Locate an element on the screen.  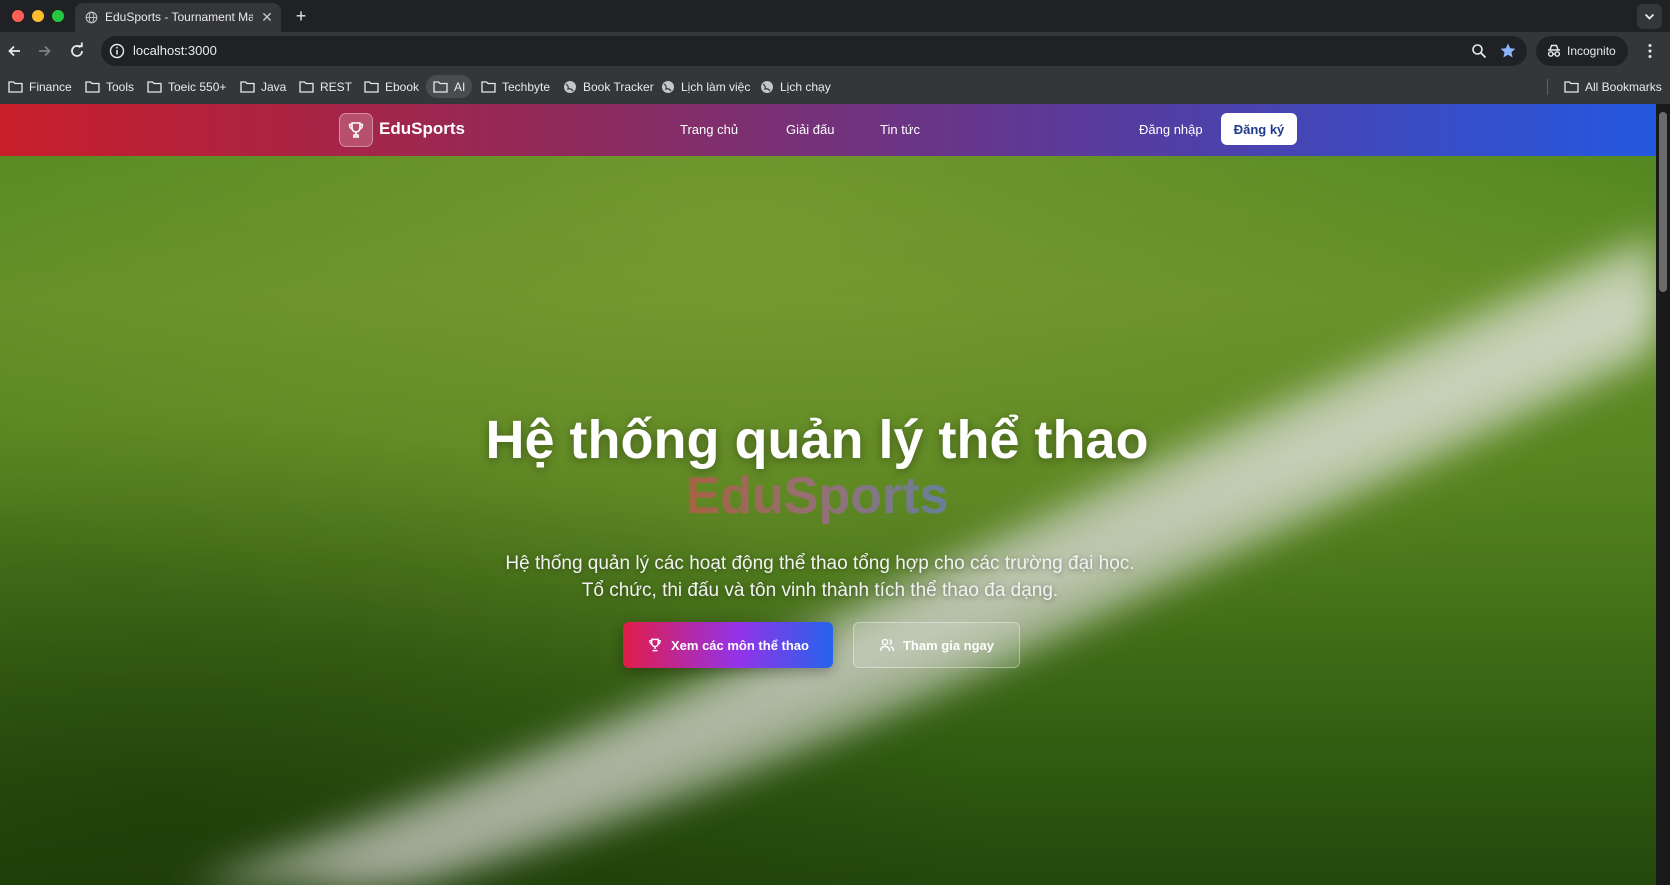
bookmark-techbyte: Techbyte is located at coordinates (515, 86).